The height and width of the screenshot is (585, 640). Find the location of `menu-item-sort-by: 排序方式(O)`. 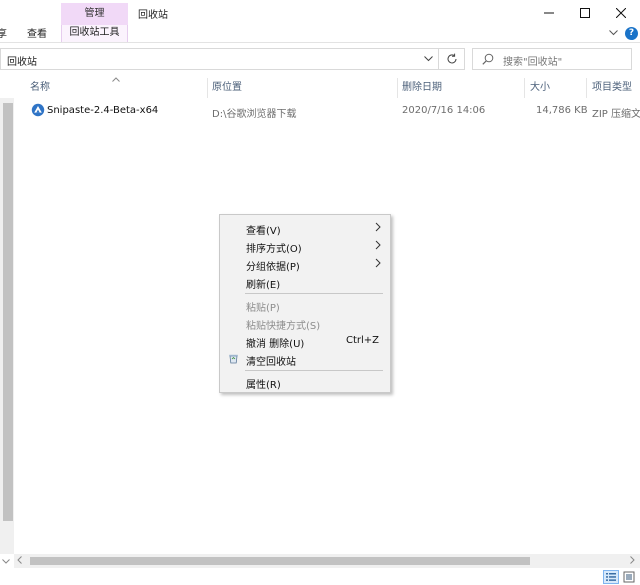

menu-item-sort-by: 排序方式(O) is located at coordinates (305, 246).